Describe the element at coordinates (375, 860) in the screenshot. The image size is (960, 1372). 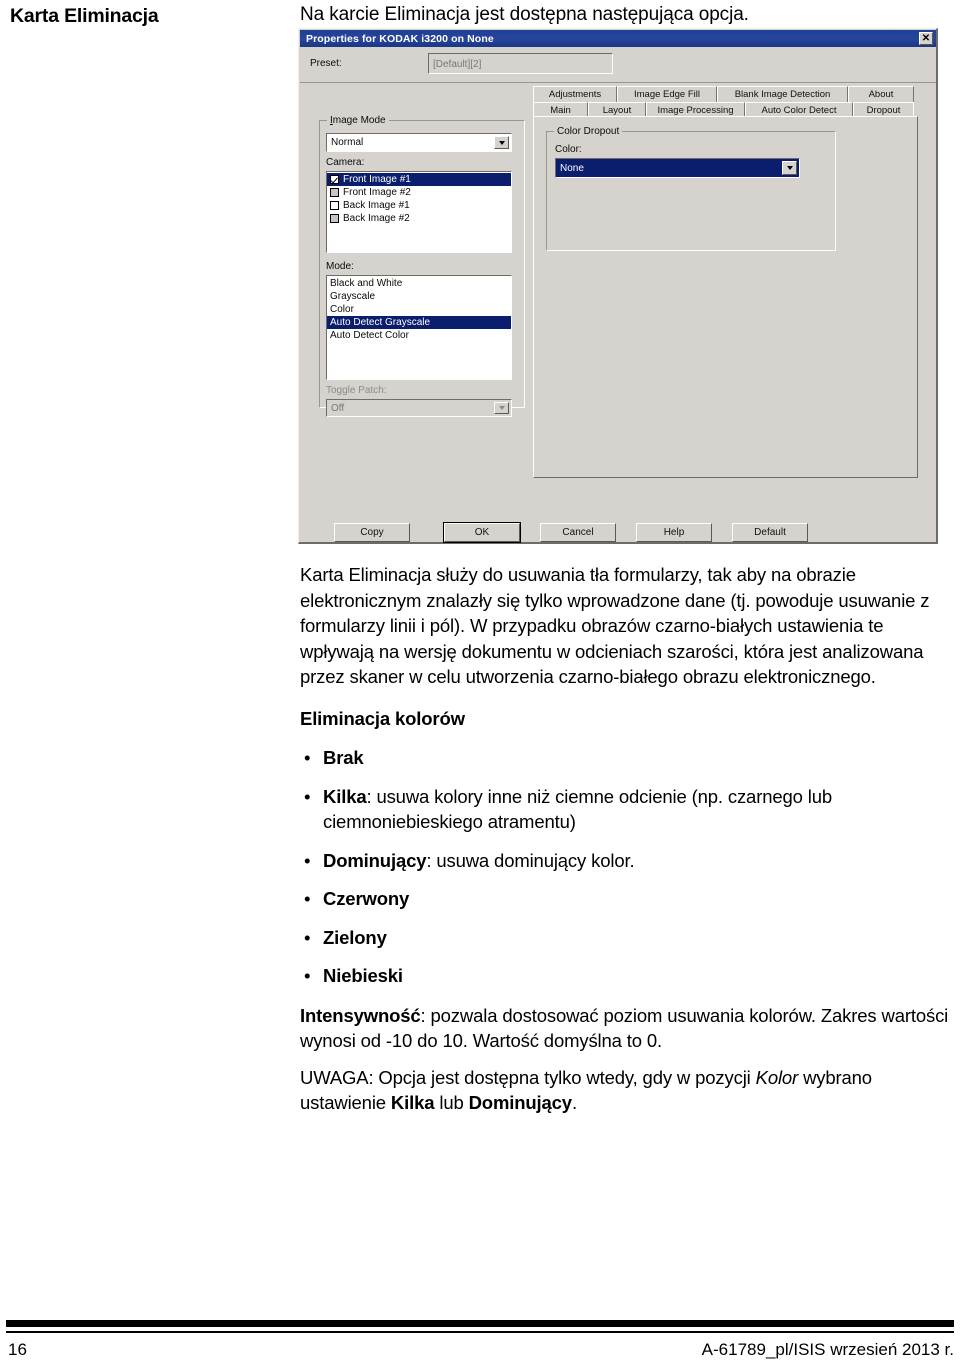
I see `list-item-term: Dominujący` at that location.